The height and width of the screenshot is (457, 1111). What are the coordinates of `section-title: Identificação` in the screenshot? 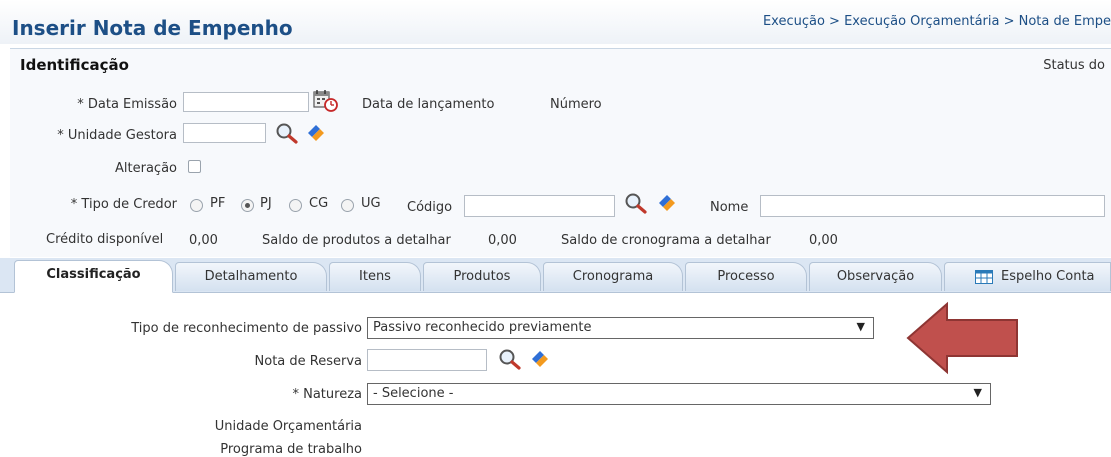 It's located at (74, 65).